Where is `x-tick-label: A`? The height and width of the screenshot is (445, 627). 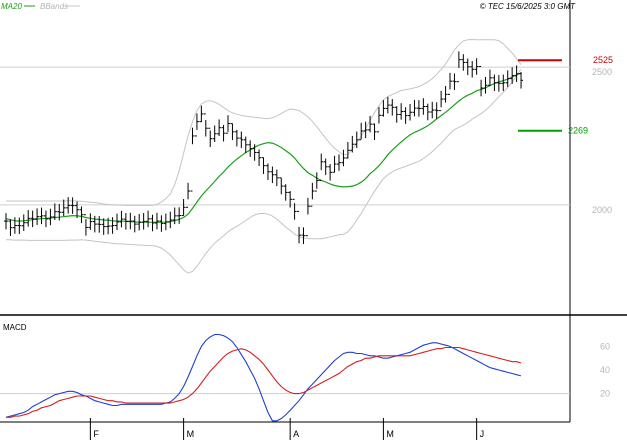
x-tick-label: A is located at coordinates (296, 434).